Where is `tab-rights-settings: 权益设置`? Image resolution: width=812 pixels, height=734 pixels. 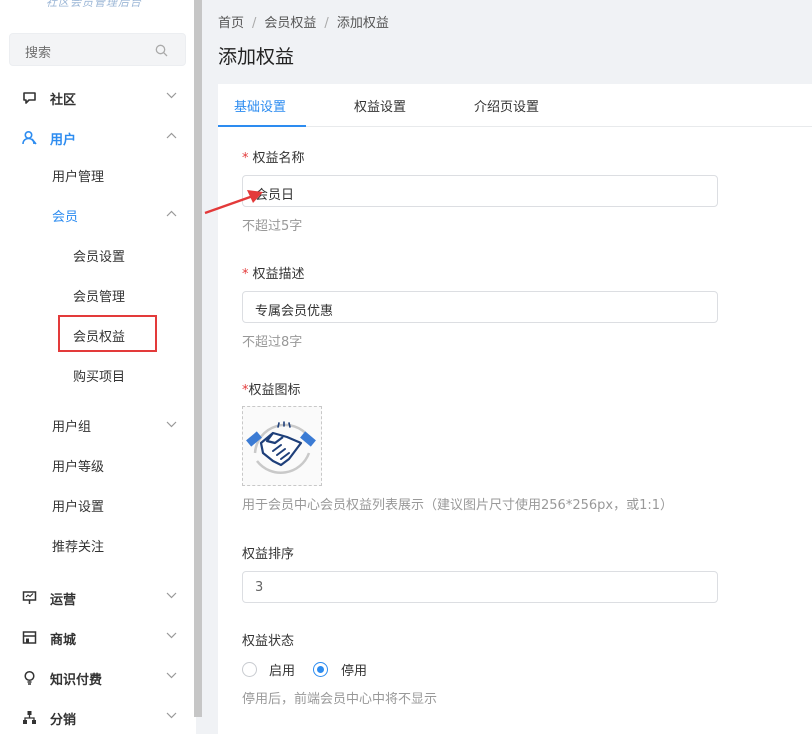 tab-rights-settings: 权益设置 is located at coordinates (380, 105).